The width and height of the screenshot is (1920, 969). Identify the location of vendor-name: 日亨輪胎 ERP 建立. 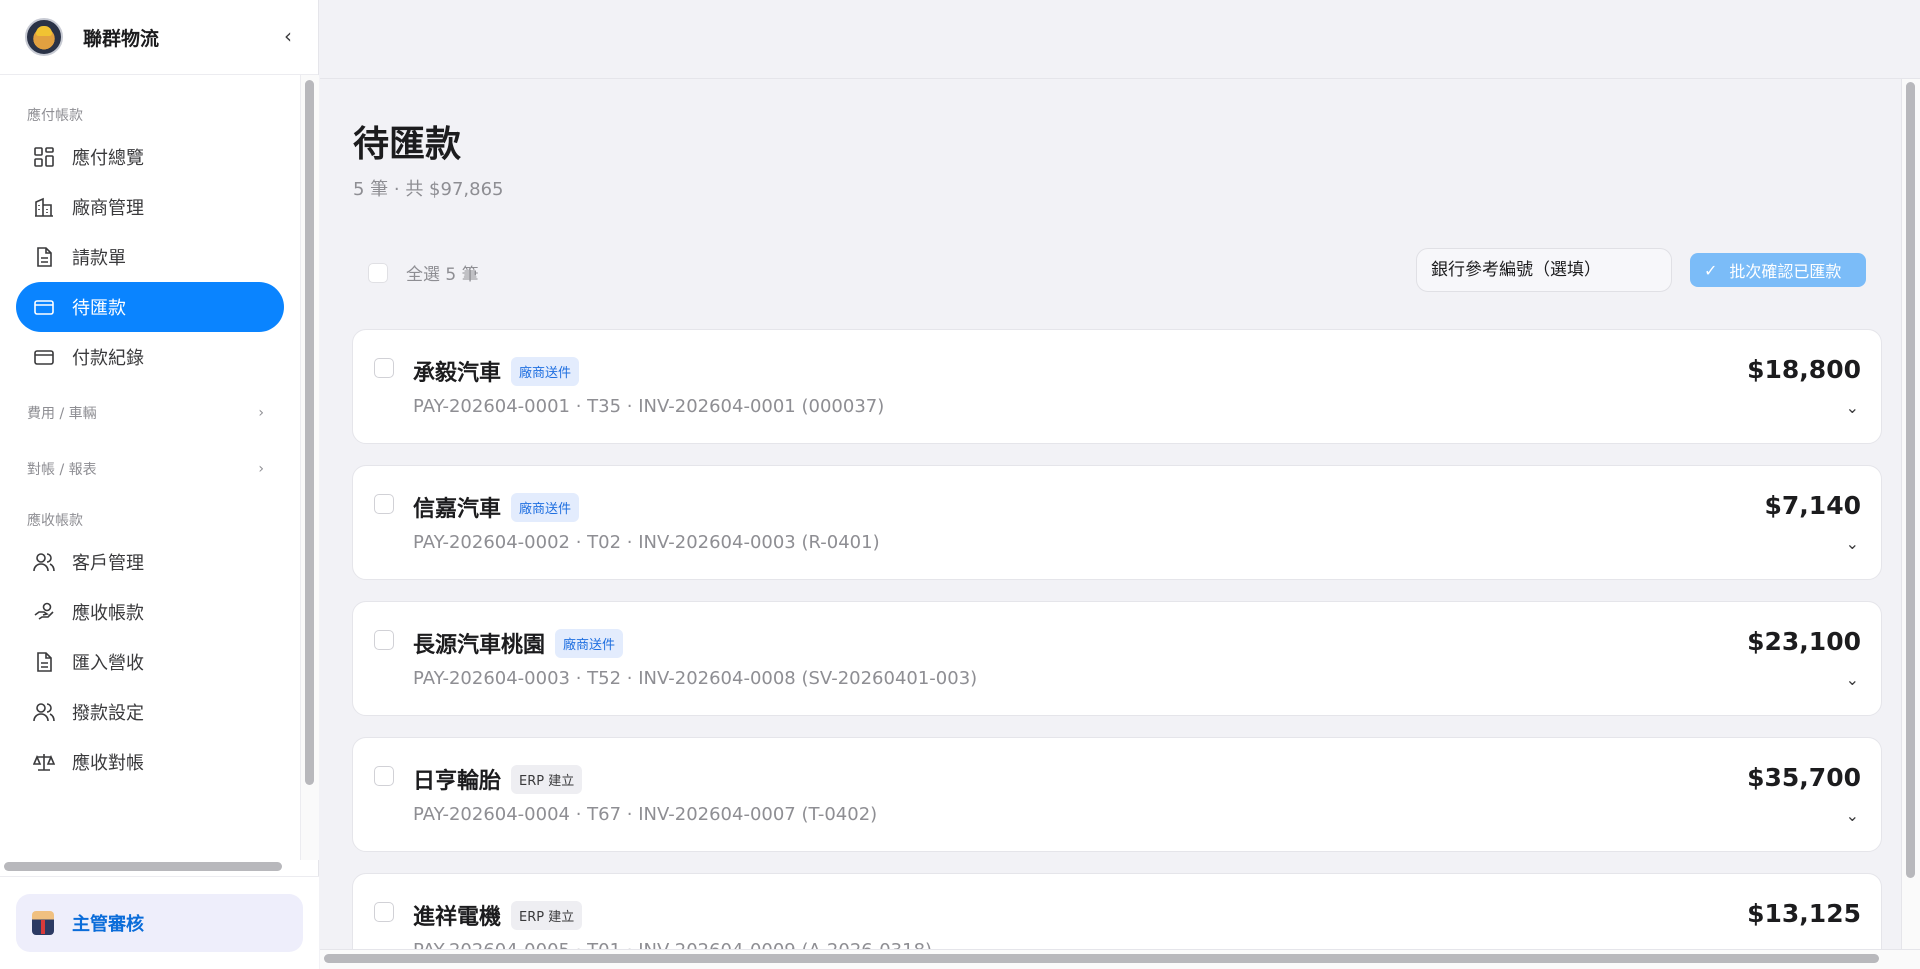
(498, 779).